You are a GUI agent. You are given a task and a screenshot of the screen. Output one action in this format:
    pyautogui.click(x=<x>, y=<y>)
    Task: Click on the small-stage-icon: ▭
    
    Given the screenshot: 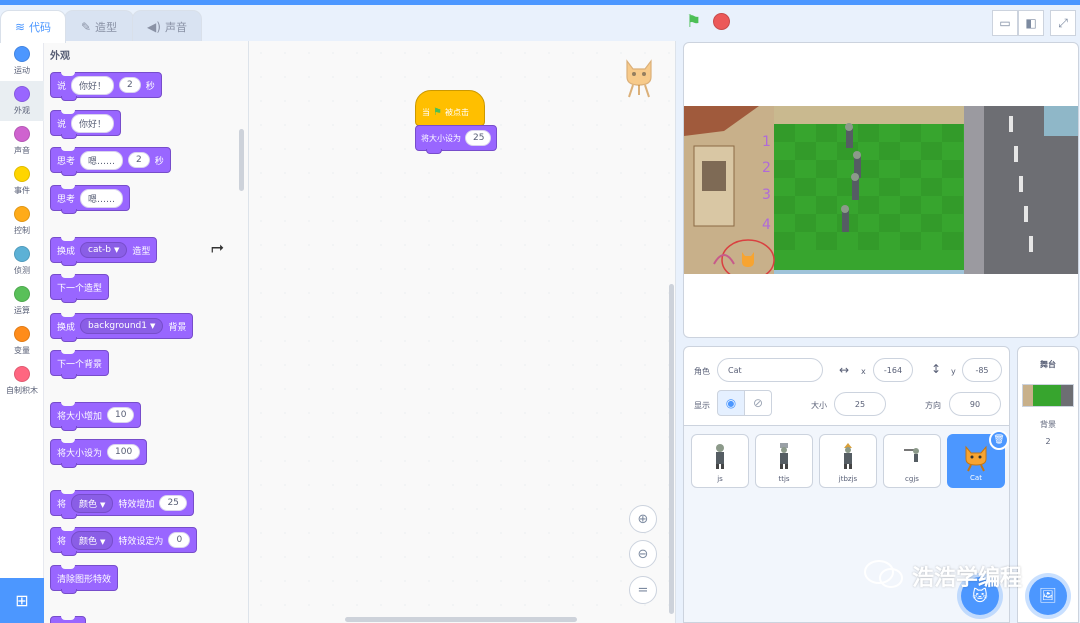 What is the action you would take?
    pyautogui.click(x=1005, y=23)
    